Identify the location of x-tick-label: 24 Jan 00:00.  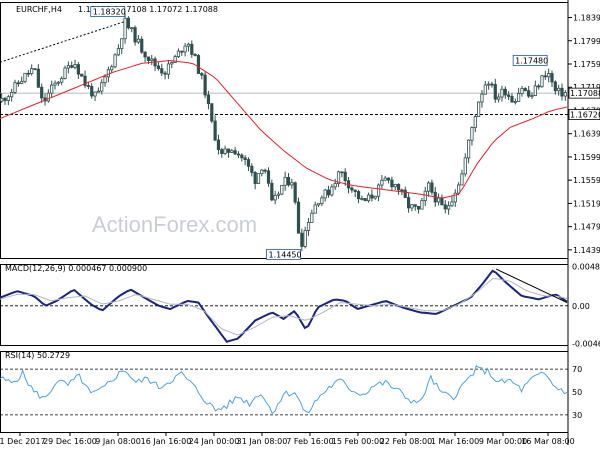
(214, 441).